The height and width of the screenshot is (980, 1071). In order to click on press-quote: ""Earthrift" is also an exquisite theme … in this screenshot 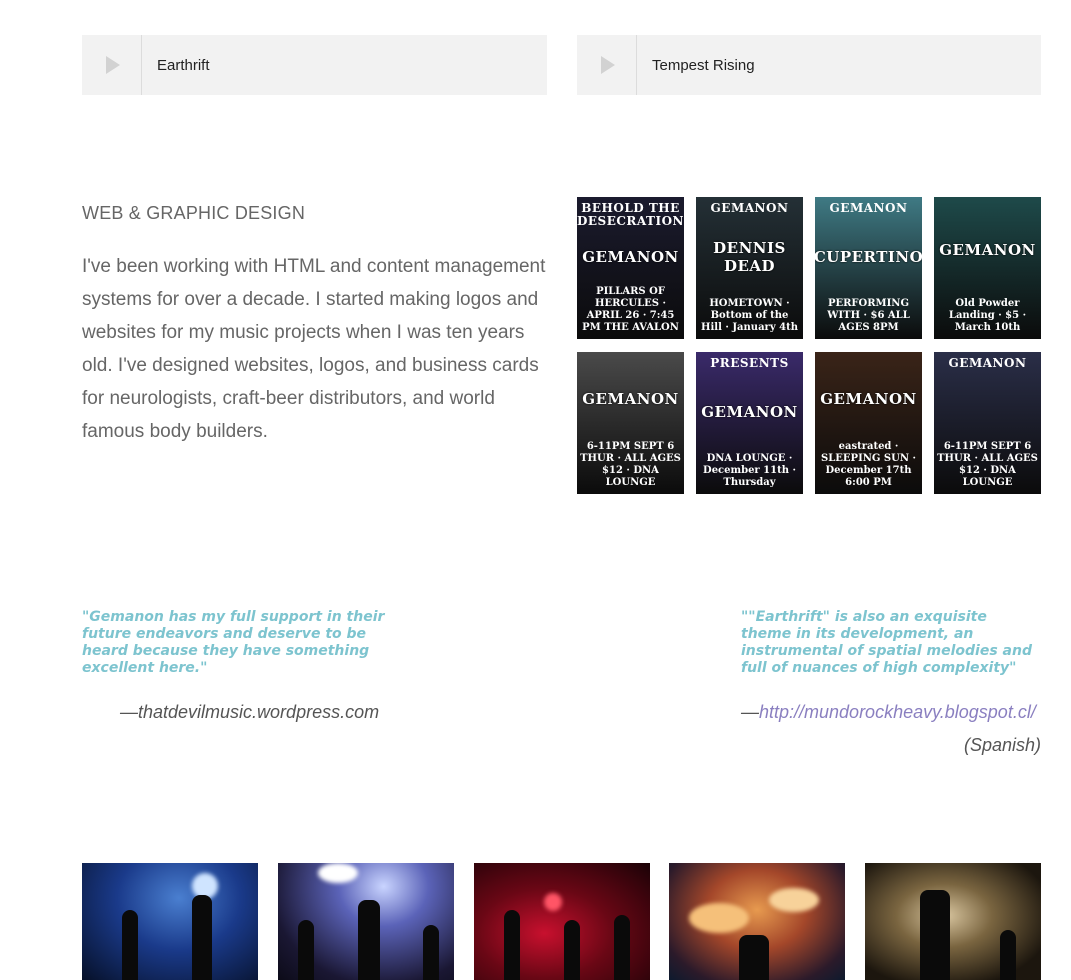, I will do `click(886, 642)`.